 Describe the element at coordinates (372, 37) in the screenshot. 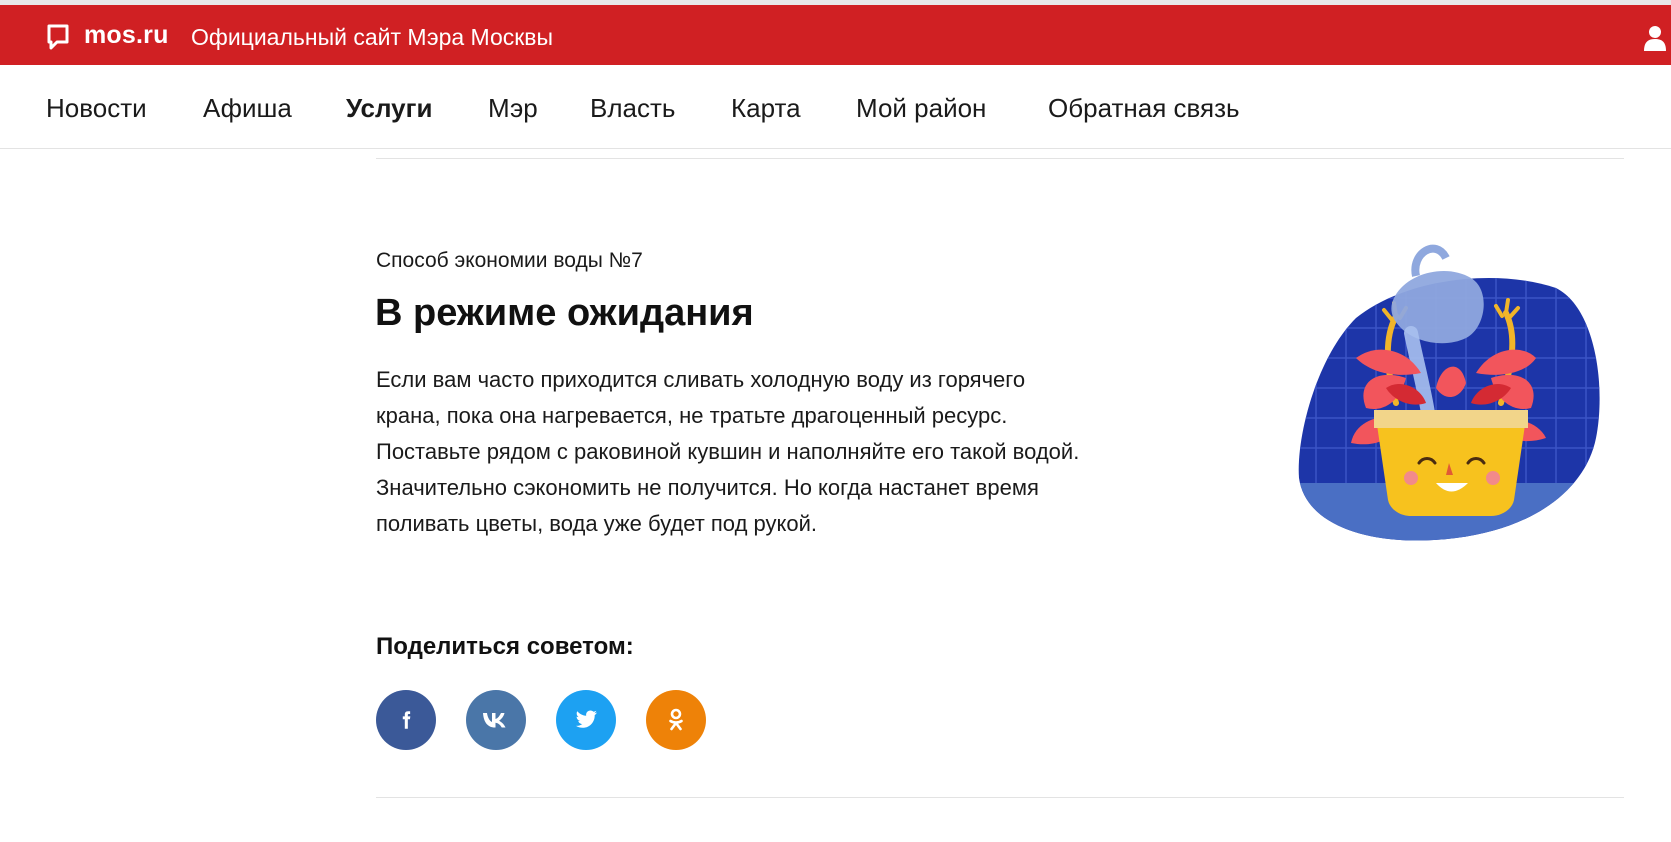

I see `site-title: Официальный сайт Мэра Москвы` at that location.